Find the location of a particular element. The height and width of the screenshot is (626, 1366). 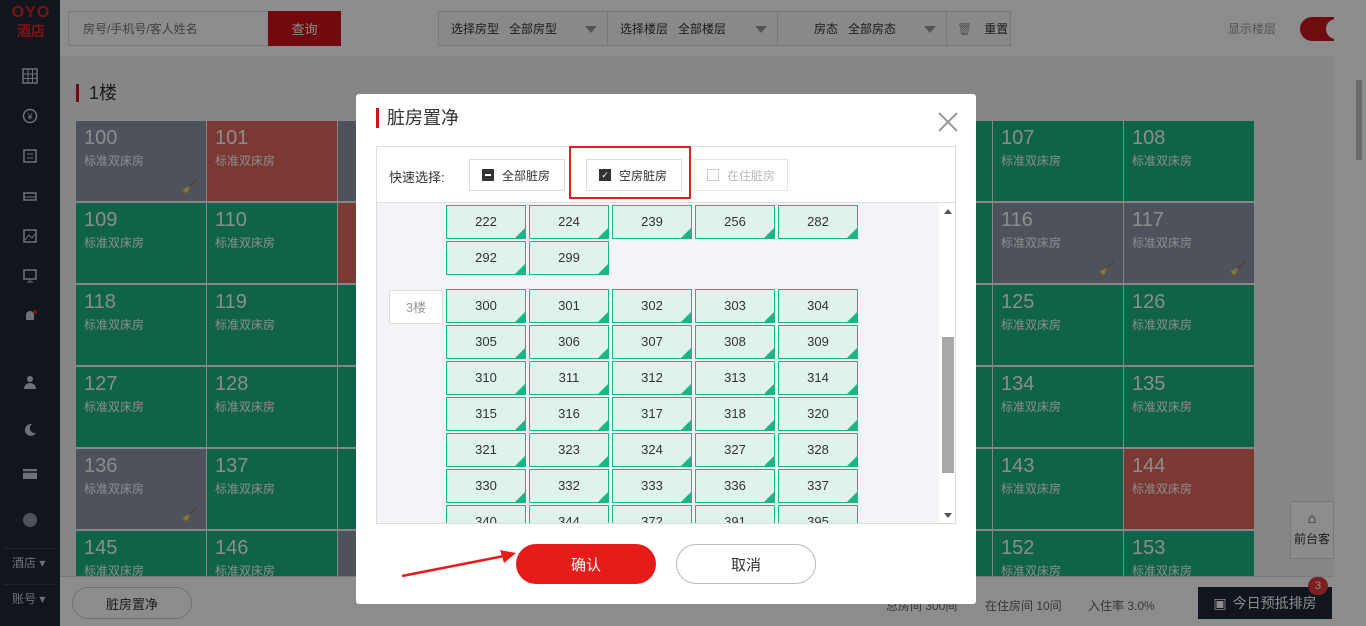

room-chip: 222 is located at coordinates (486, 222).